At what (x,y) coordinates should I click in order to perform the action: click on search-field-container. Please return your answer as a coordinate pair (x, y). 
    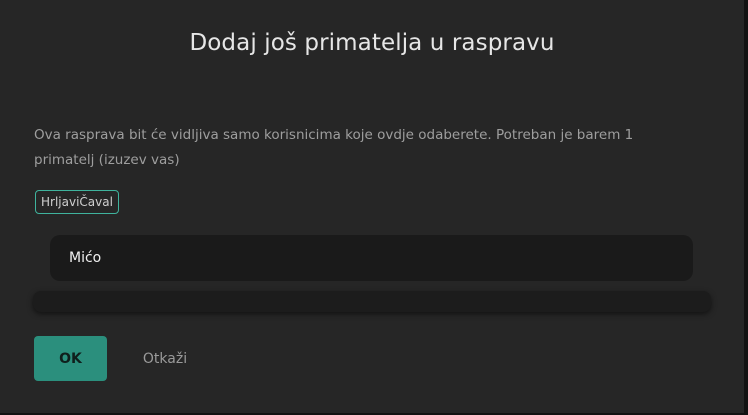
    Looking at the image, I should click on (371, 258).